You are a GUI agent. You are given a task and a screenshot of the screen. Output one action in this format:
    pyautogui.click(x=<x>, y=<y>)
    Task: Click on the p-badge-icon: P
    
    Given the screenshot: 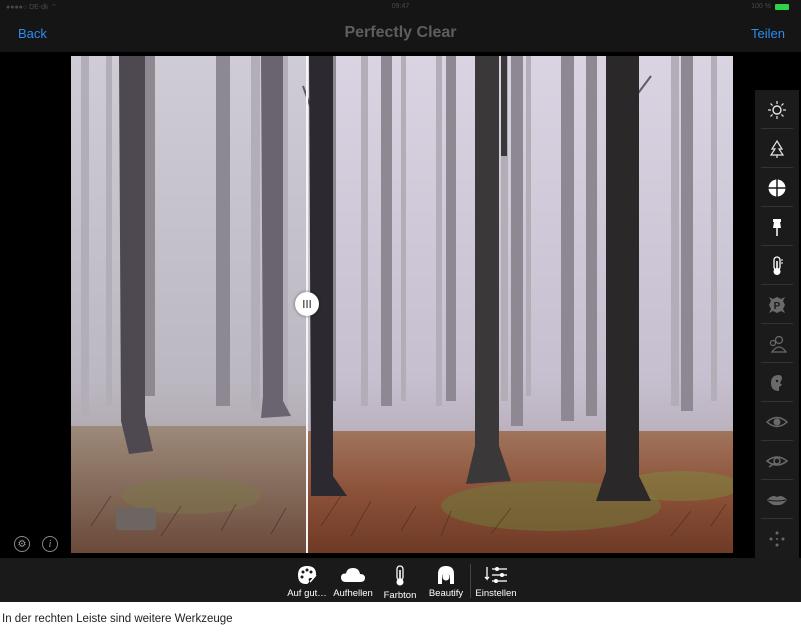 What is the action you would take?
    pyautogui.click(x=777, y=304)
    